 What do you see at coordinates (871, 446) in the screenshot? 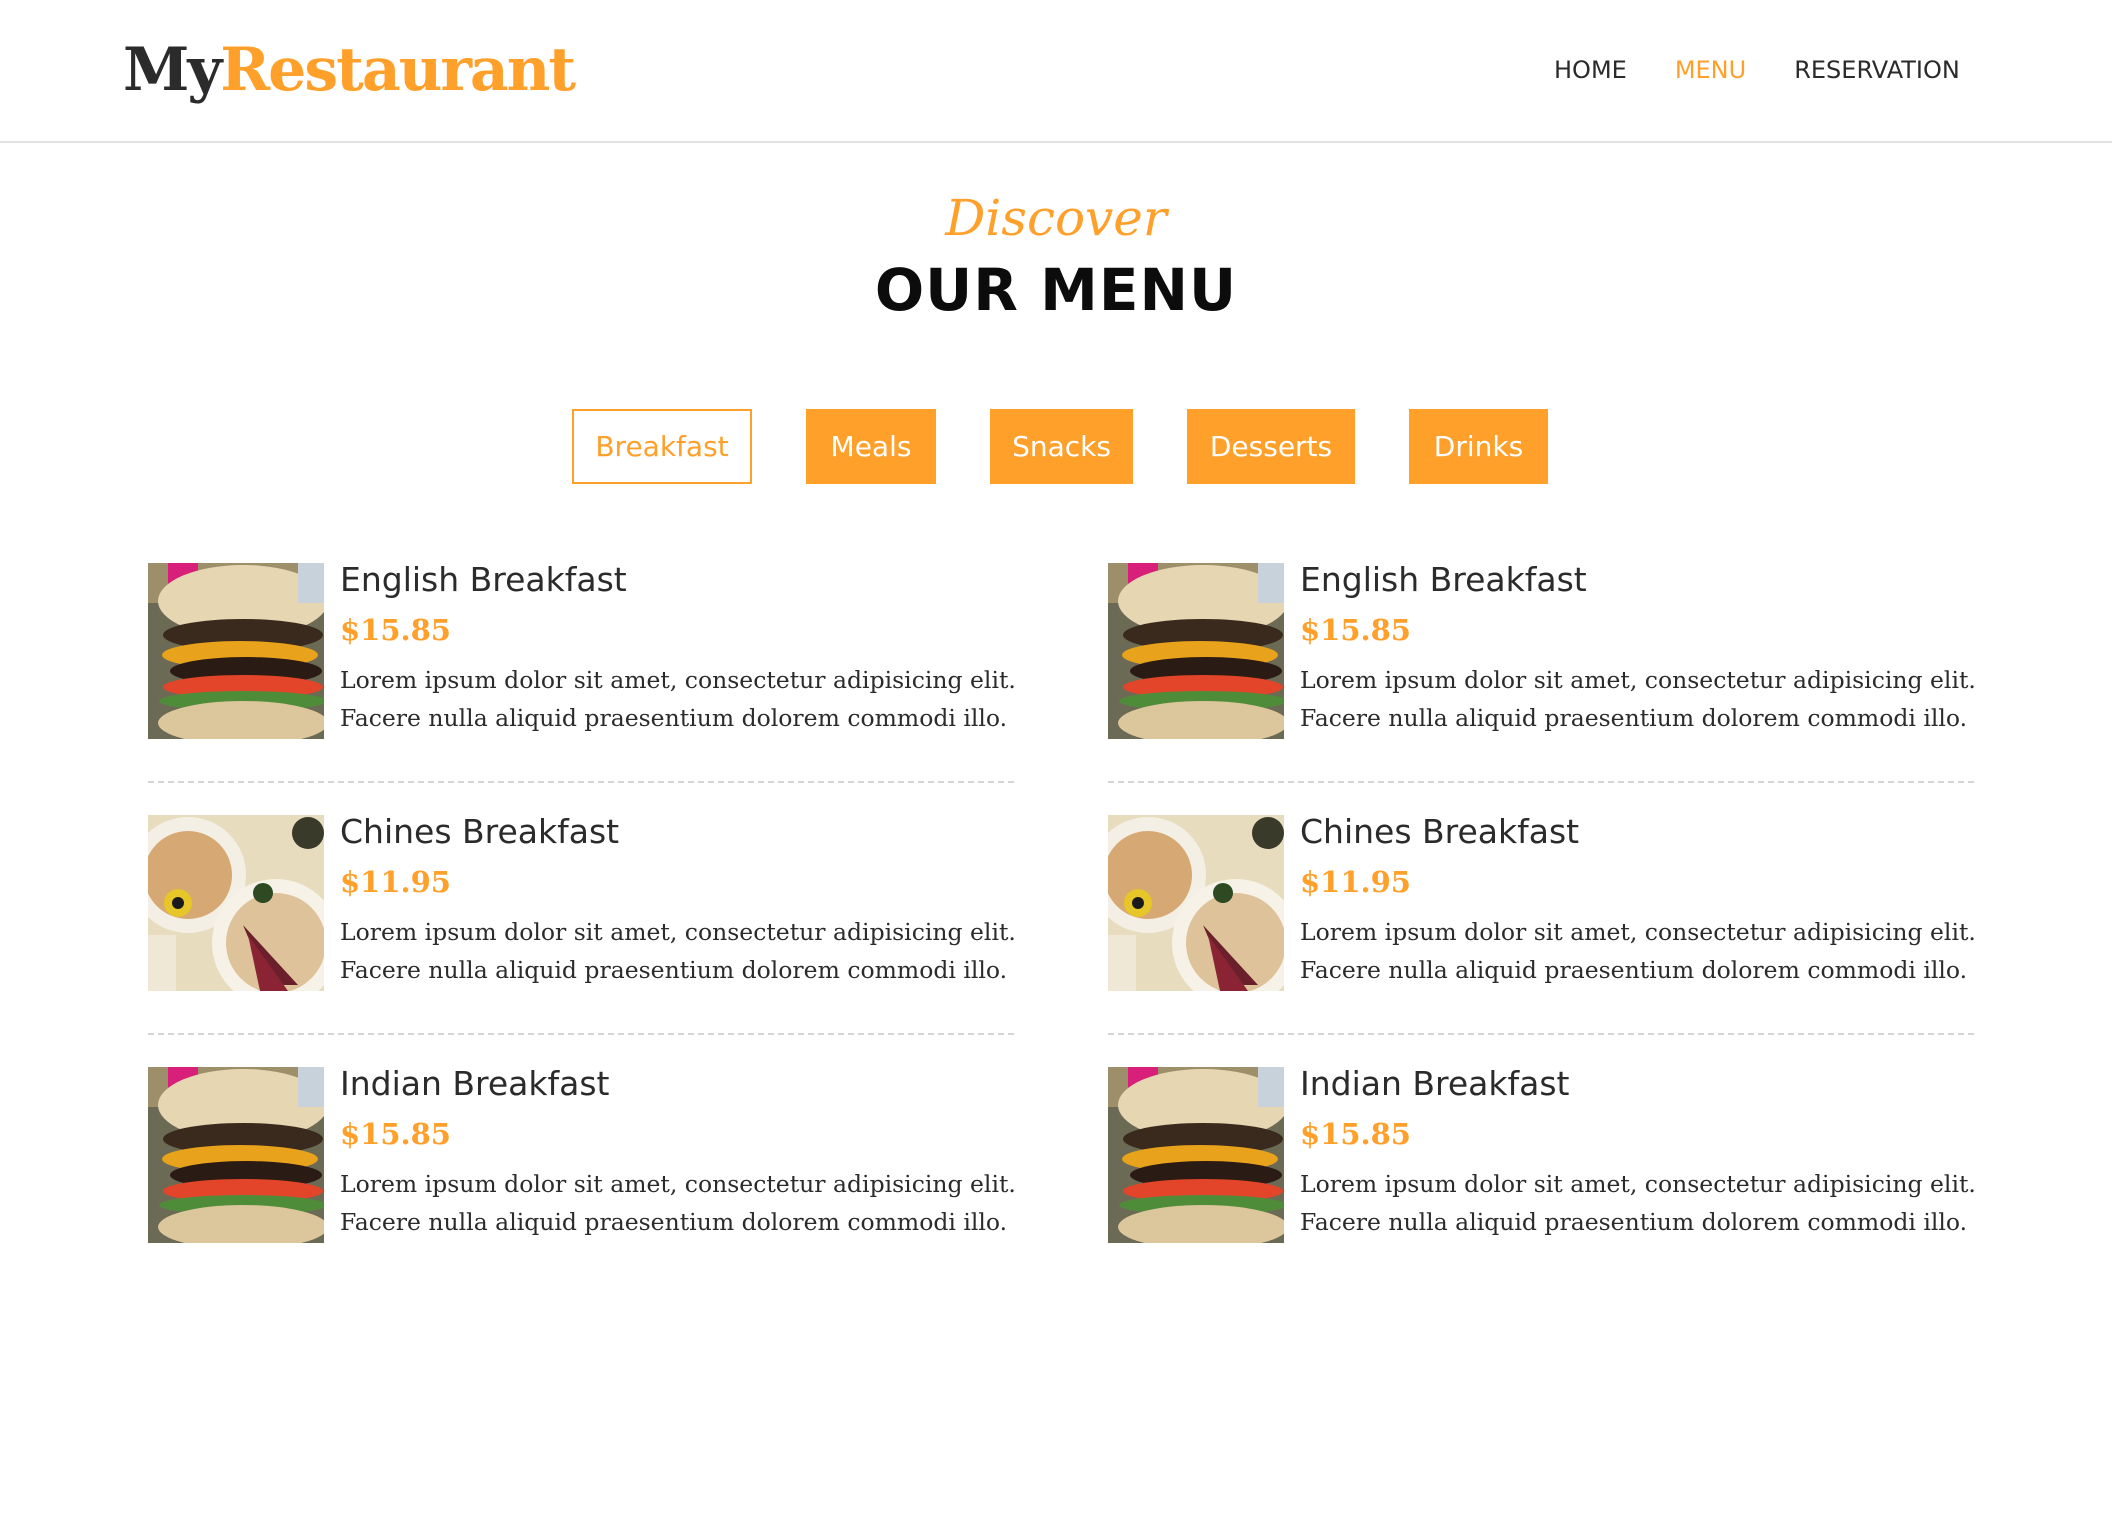
I see `tab-meals: Meals` at bounding box center [871, 446].